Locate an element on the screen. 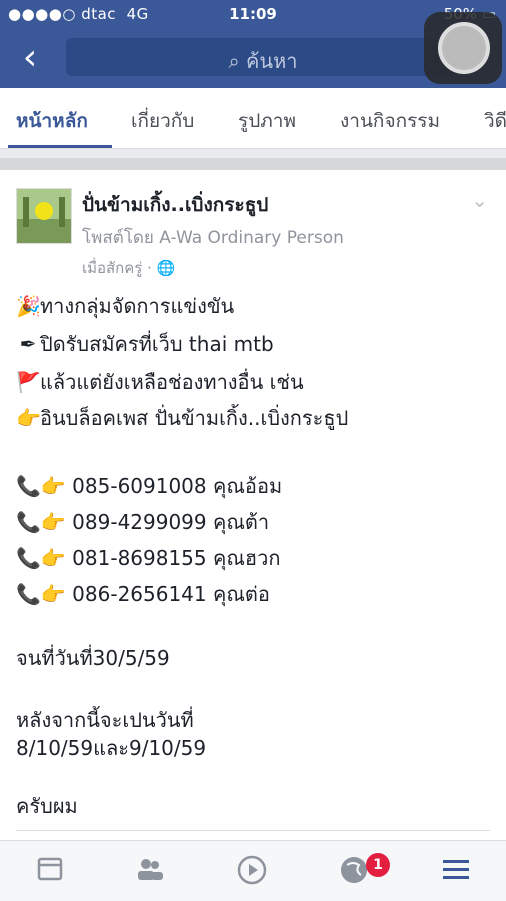 This screenshot has width=506, height=901. flag-icon: 🚩 is located at coordinates (28, 382).